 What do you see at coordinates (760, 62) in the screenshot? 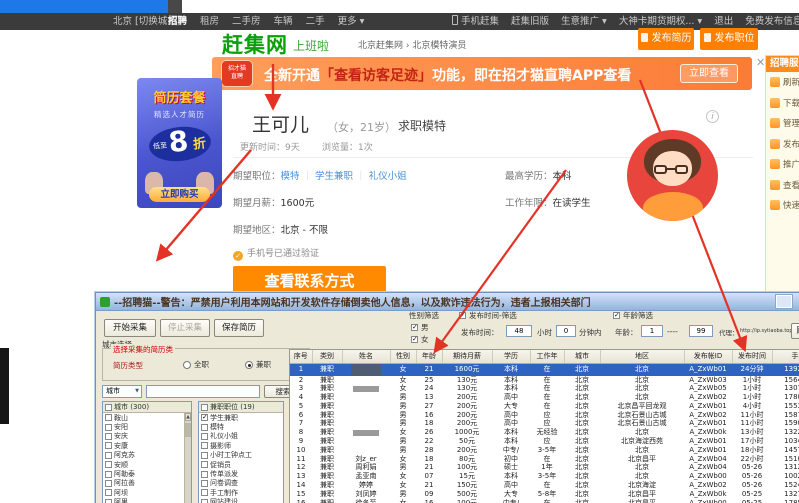
I see `close-icon: ✕` at bounding box center [760, 62].